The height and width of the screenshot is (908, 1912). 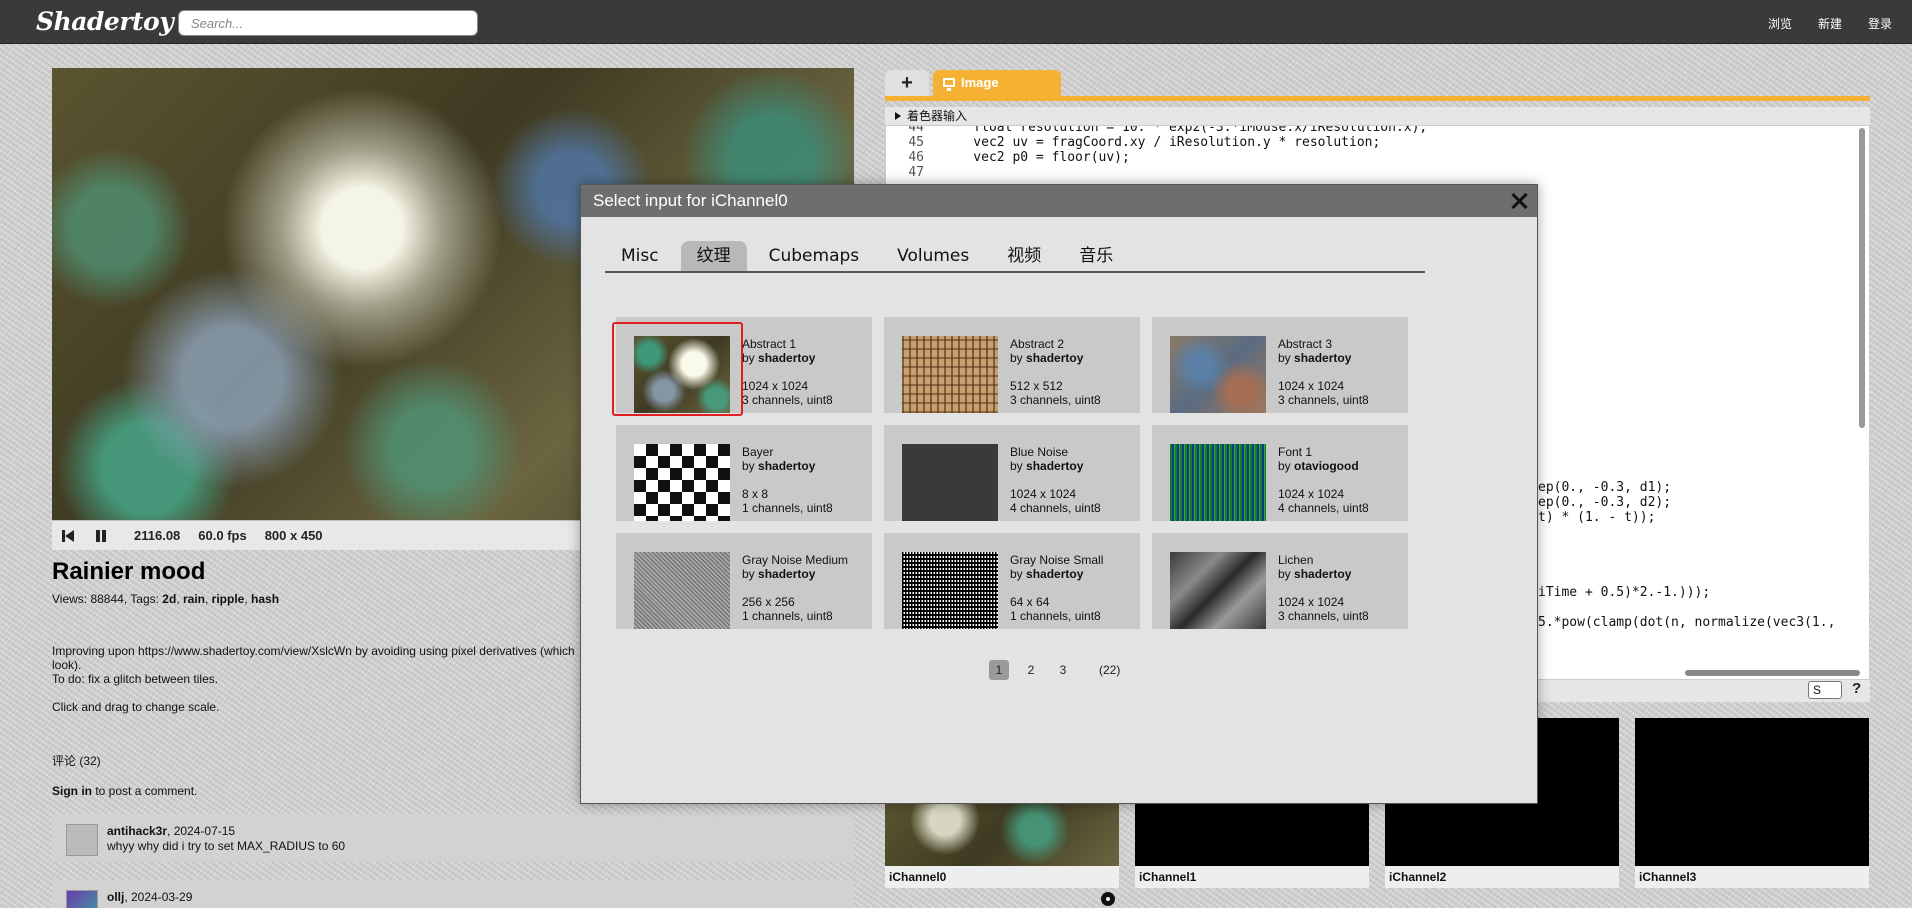 What do you see at coordinates (898, 116) in the screenshot?
I see `expand-triangle-icon` at bounding box center [898, 116].